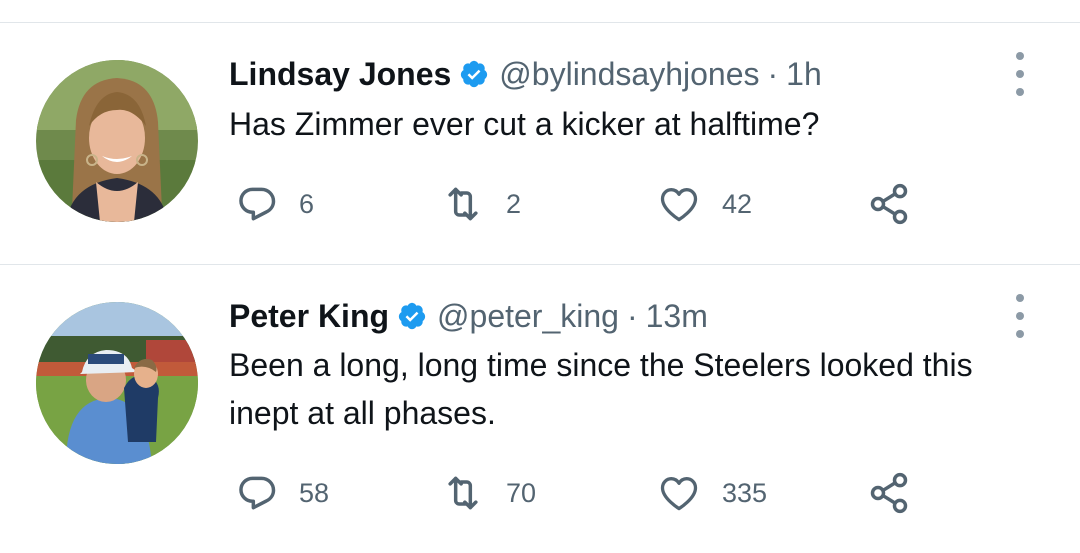 The height and width of the screenshot is (553, 1080). What do you see at coordinates (340, 74) in the screenshot?
I see `author-name: Lindsay Jones` at bounding box center [340, 74].